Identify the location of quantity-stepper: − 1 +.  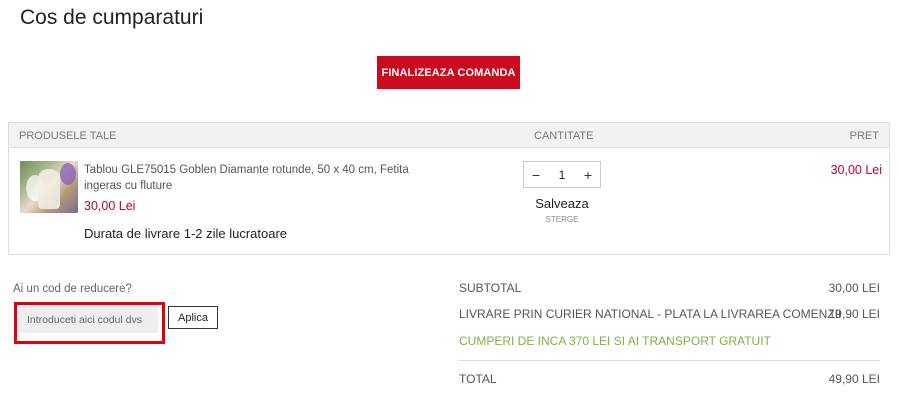
(562, 174).